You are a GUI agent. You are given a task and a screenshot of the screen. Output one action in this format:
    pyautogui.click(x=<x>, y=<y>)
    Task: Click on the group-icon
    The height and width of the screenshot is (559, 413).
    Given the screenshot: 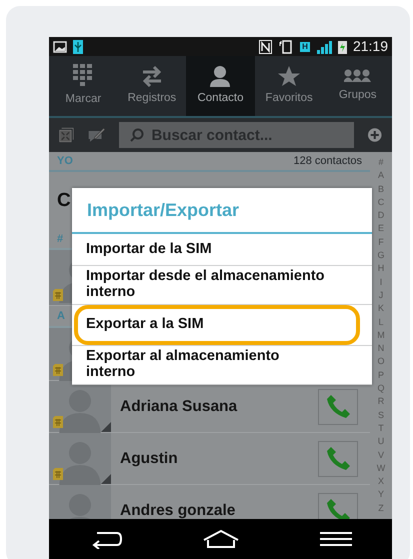 What is the action you would take?
    pyautogui.click(x=358, y=76)
    